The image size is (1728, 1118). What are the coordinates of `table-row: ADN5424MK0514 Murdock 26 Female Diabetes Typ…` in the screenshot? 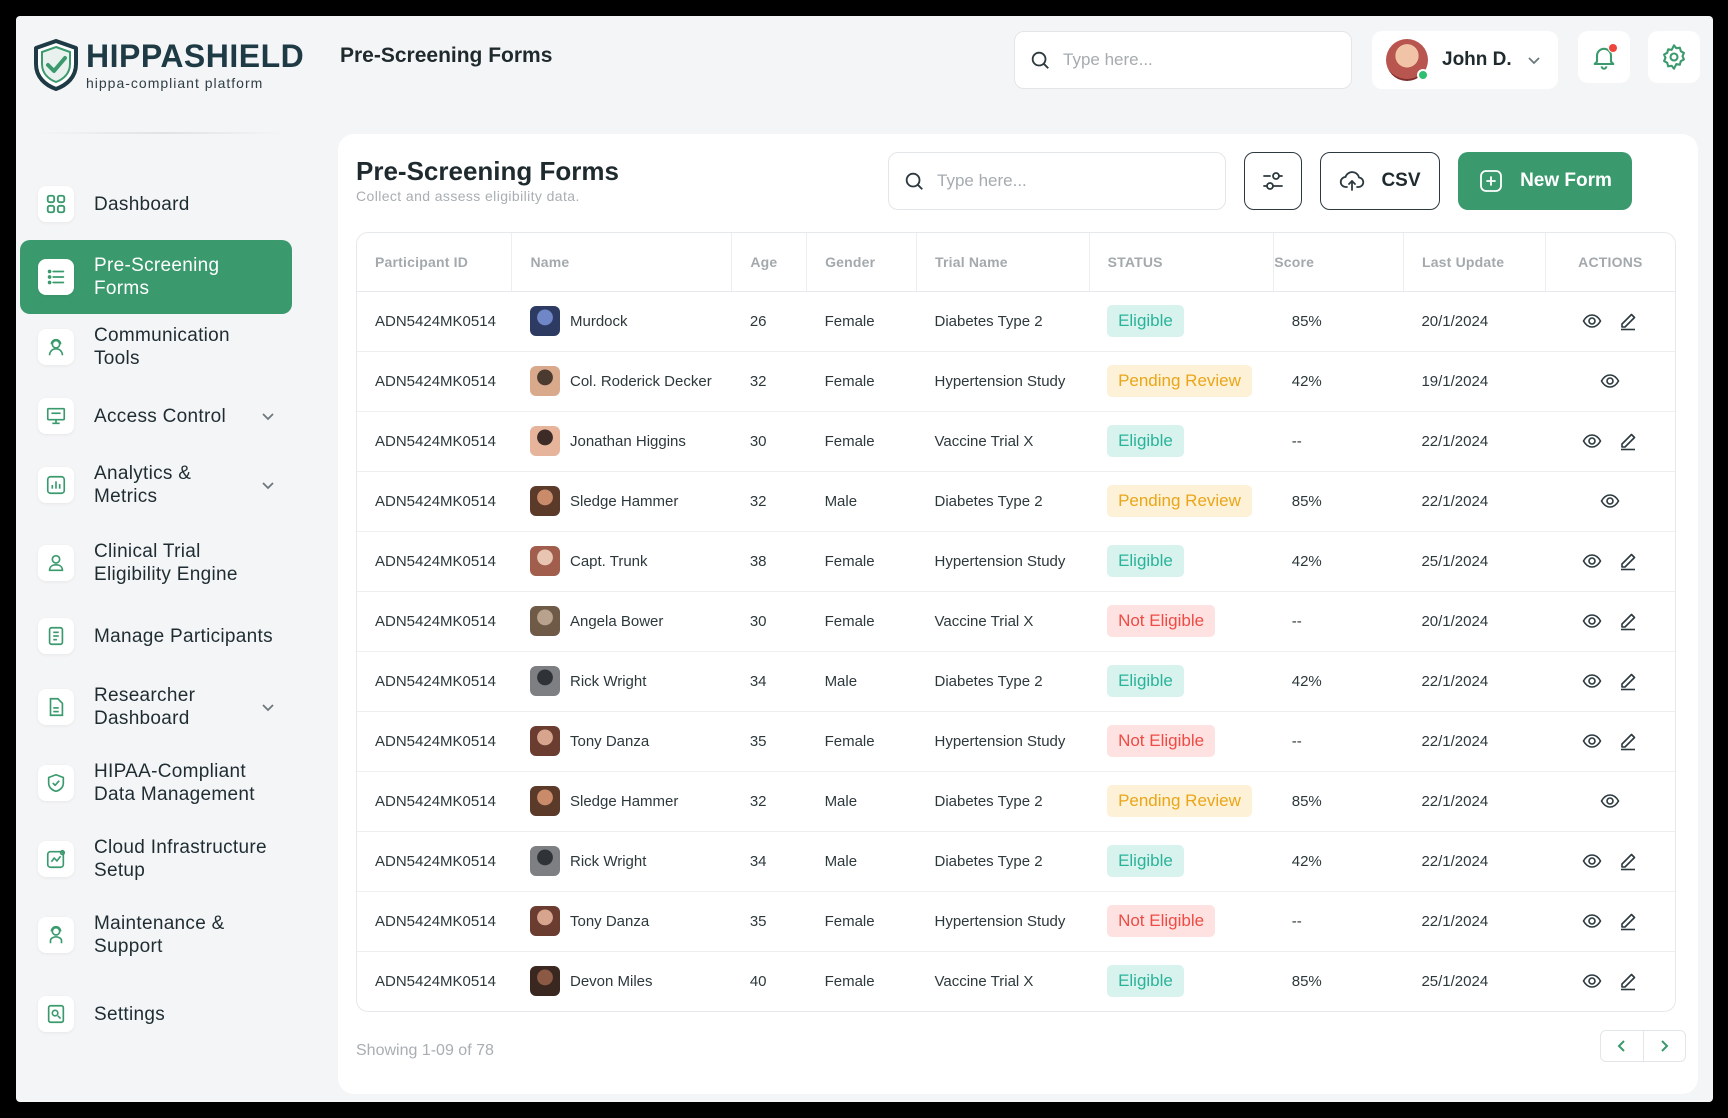 It's located at (1016, 321).